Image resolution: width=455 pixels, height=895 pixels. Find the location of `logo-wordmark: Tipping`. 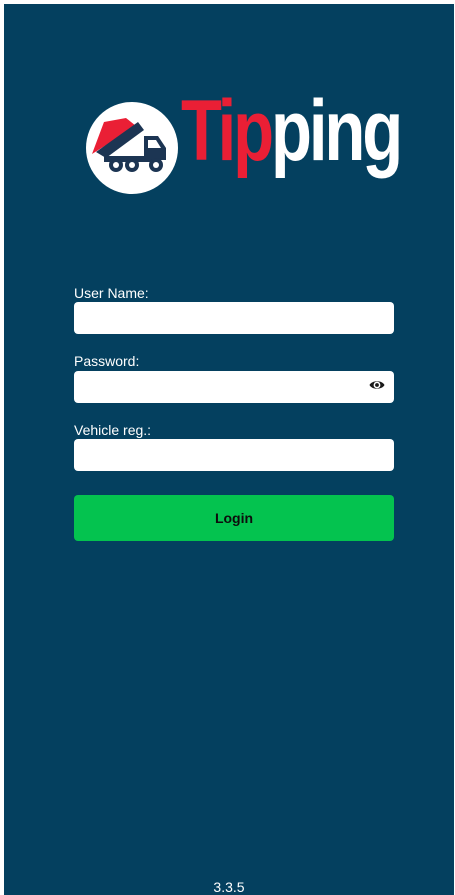

logo-wordmark: Tipping is located at coordinates (292, 131).